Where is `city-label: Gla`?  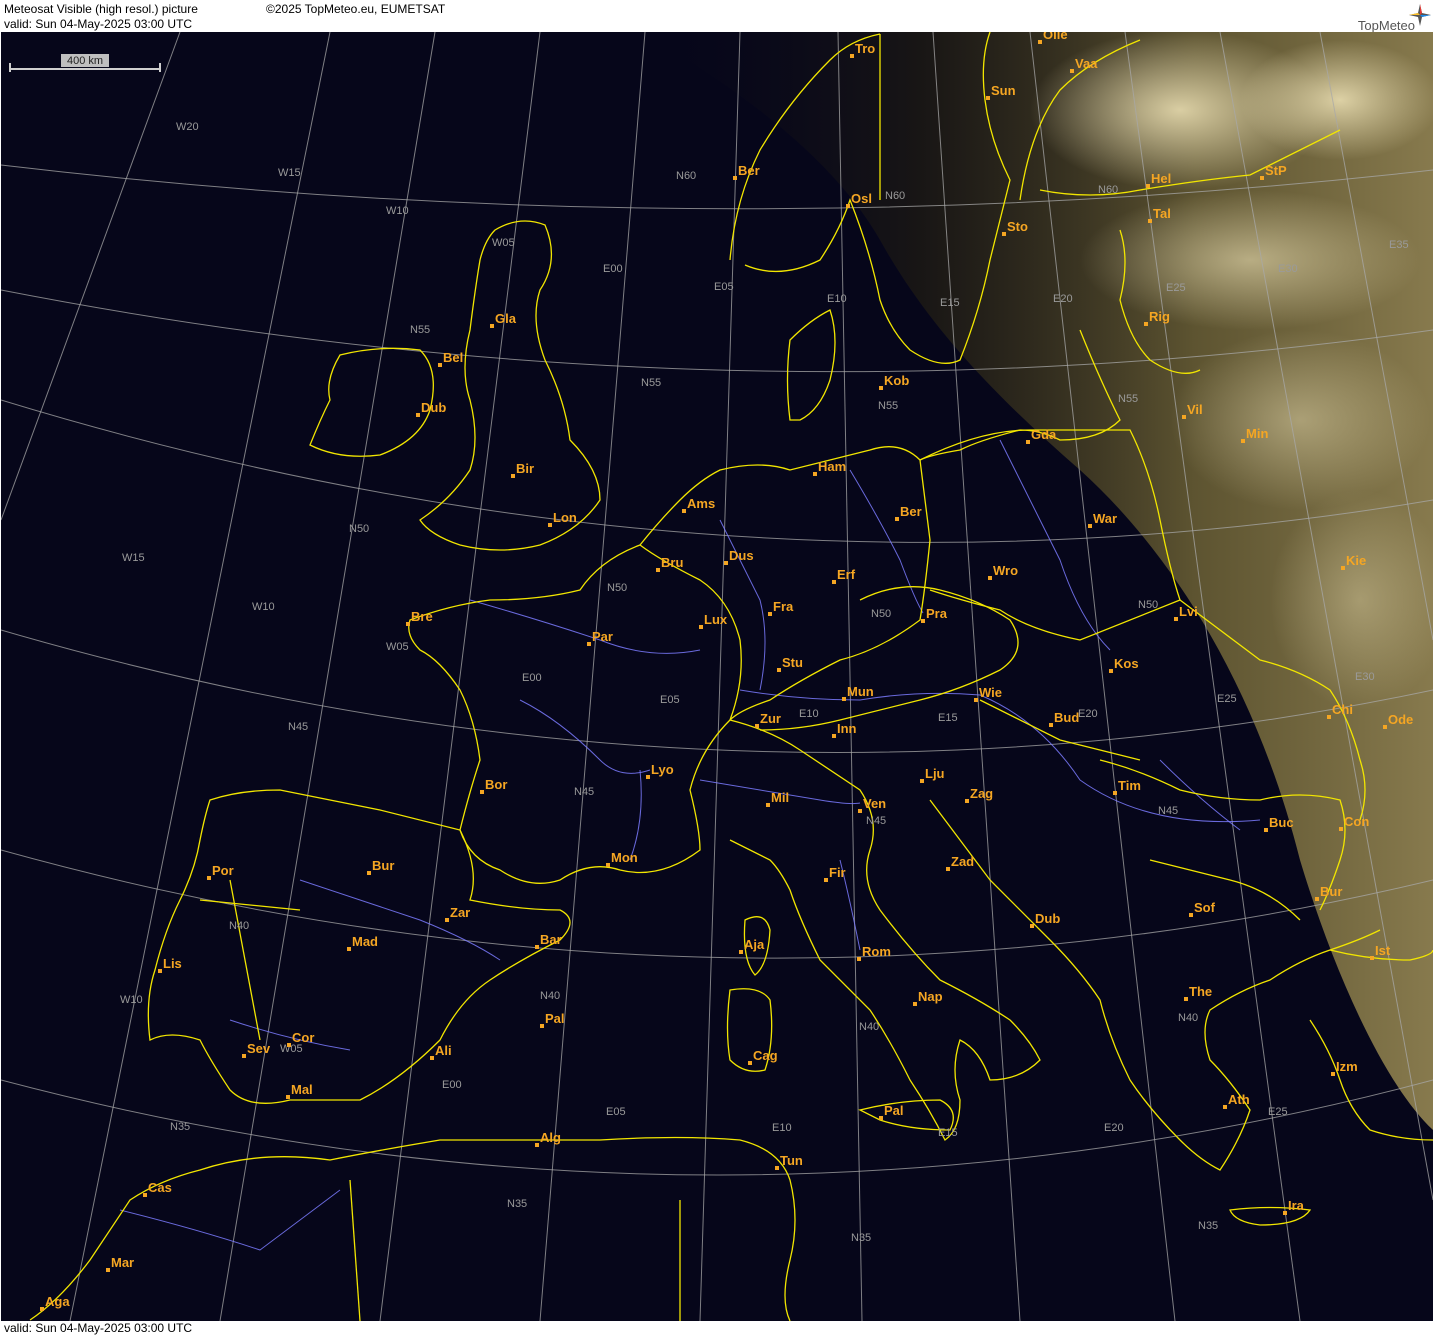
city-label: Gla is located at coordinates (506, 318).